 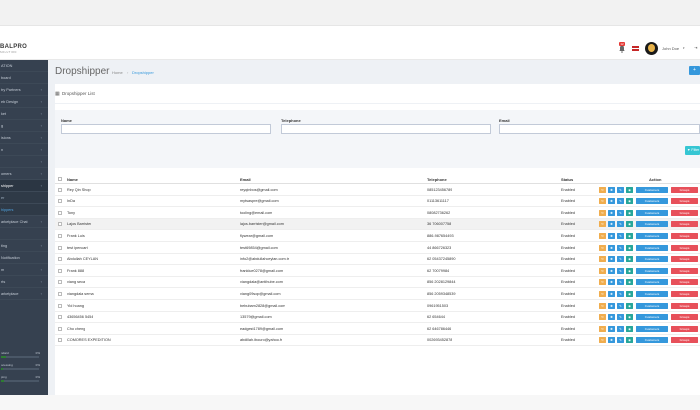 What do you see at coordinates (24, 150) in the screenshot?
I see `sidebar-item-design: n ‹` at bounding box center [24, 150].